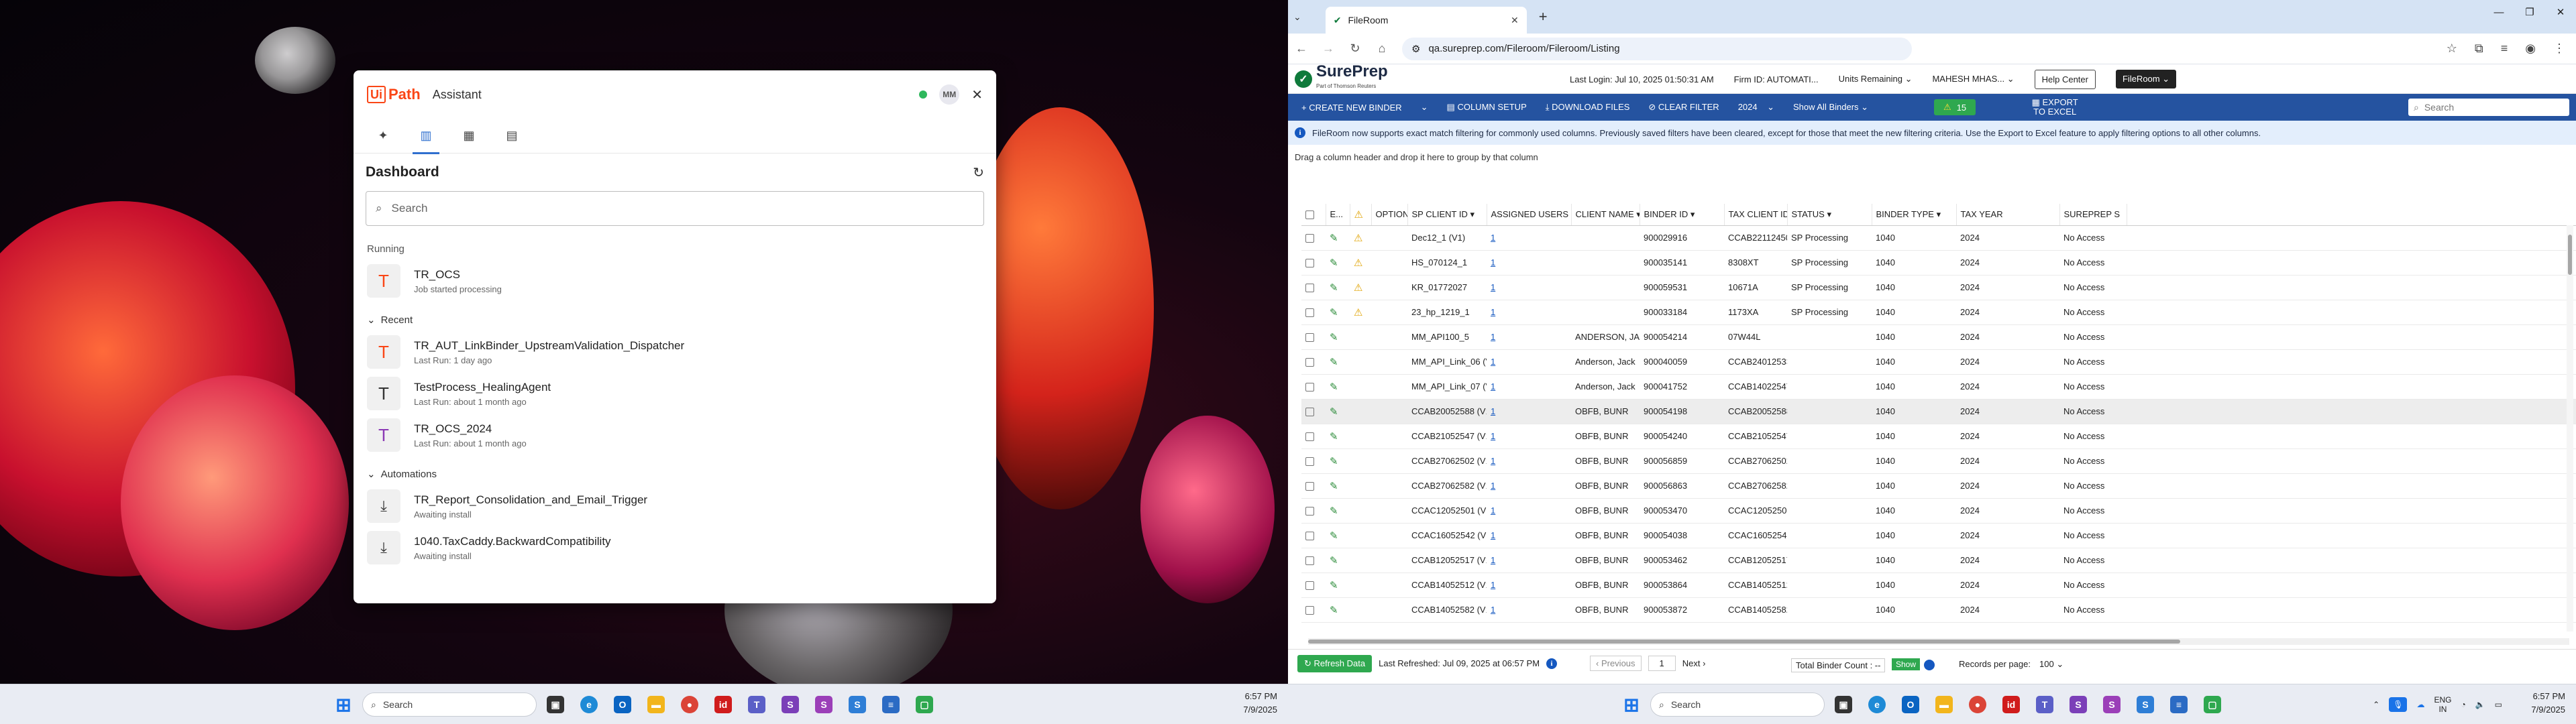  I want to click on windows-start-icon: ⊞, so click(343, 704).